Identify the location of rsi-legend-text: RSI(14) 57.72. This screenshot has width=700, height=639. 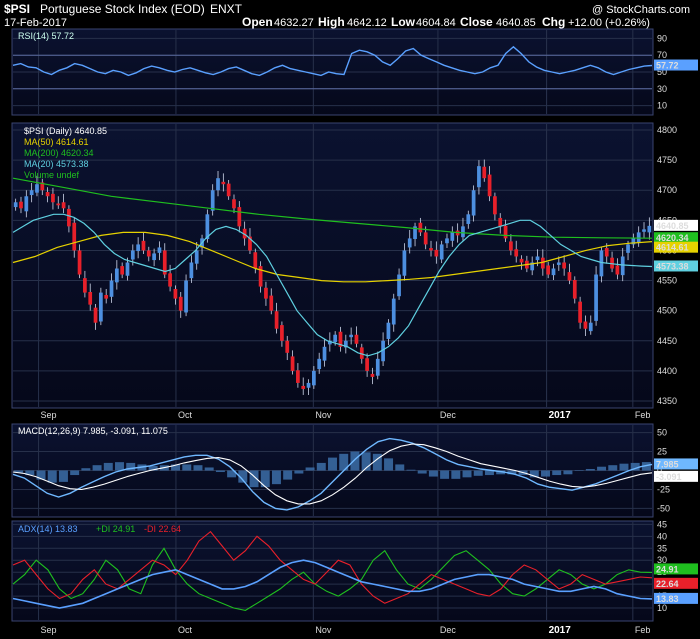
(46, 36).